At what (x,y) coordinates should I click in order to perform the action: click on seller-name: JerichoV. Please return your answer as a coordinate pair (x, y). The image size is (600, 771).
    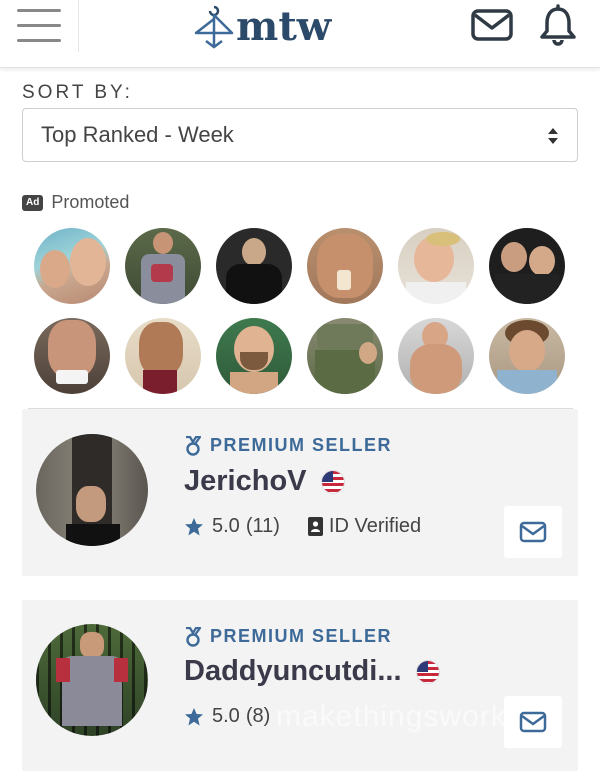
    Looking at the image, I should click on (264, 481).